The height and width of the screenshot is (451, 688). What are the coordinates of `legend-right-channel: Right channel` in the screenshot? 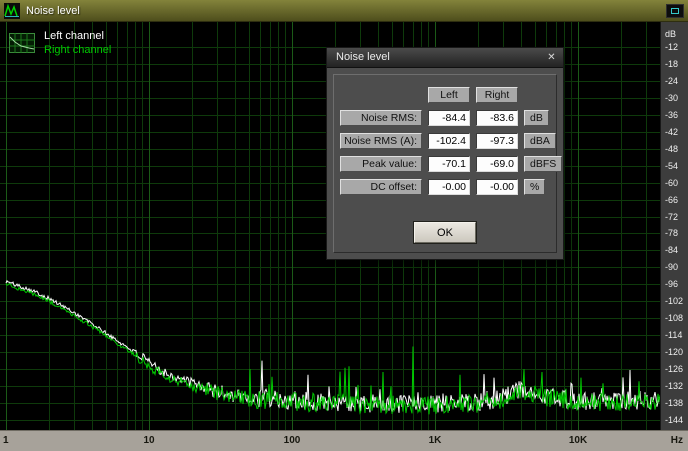 It's located at (78, 50).